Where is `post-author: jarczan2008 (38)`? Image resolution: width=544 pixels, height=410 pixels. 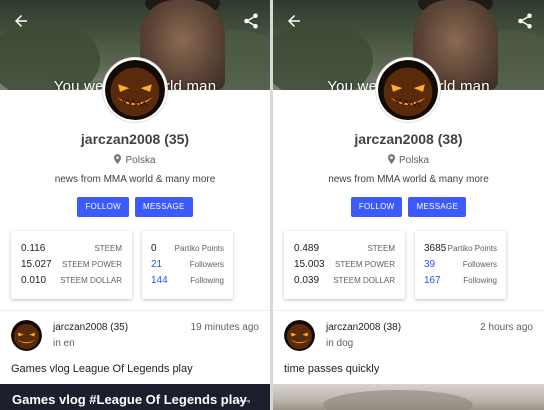 post-author: jarczan2008 (38) is located at coordinates (363, 327).